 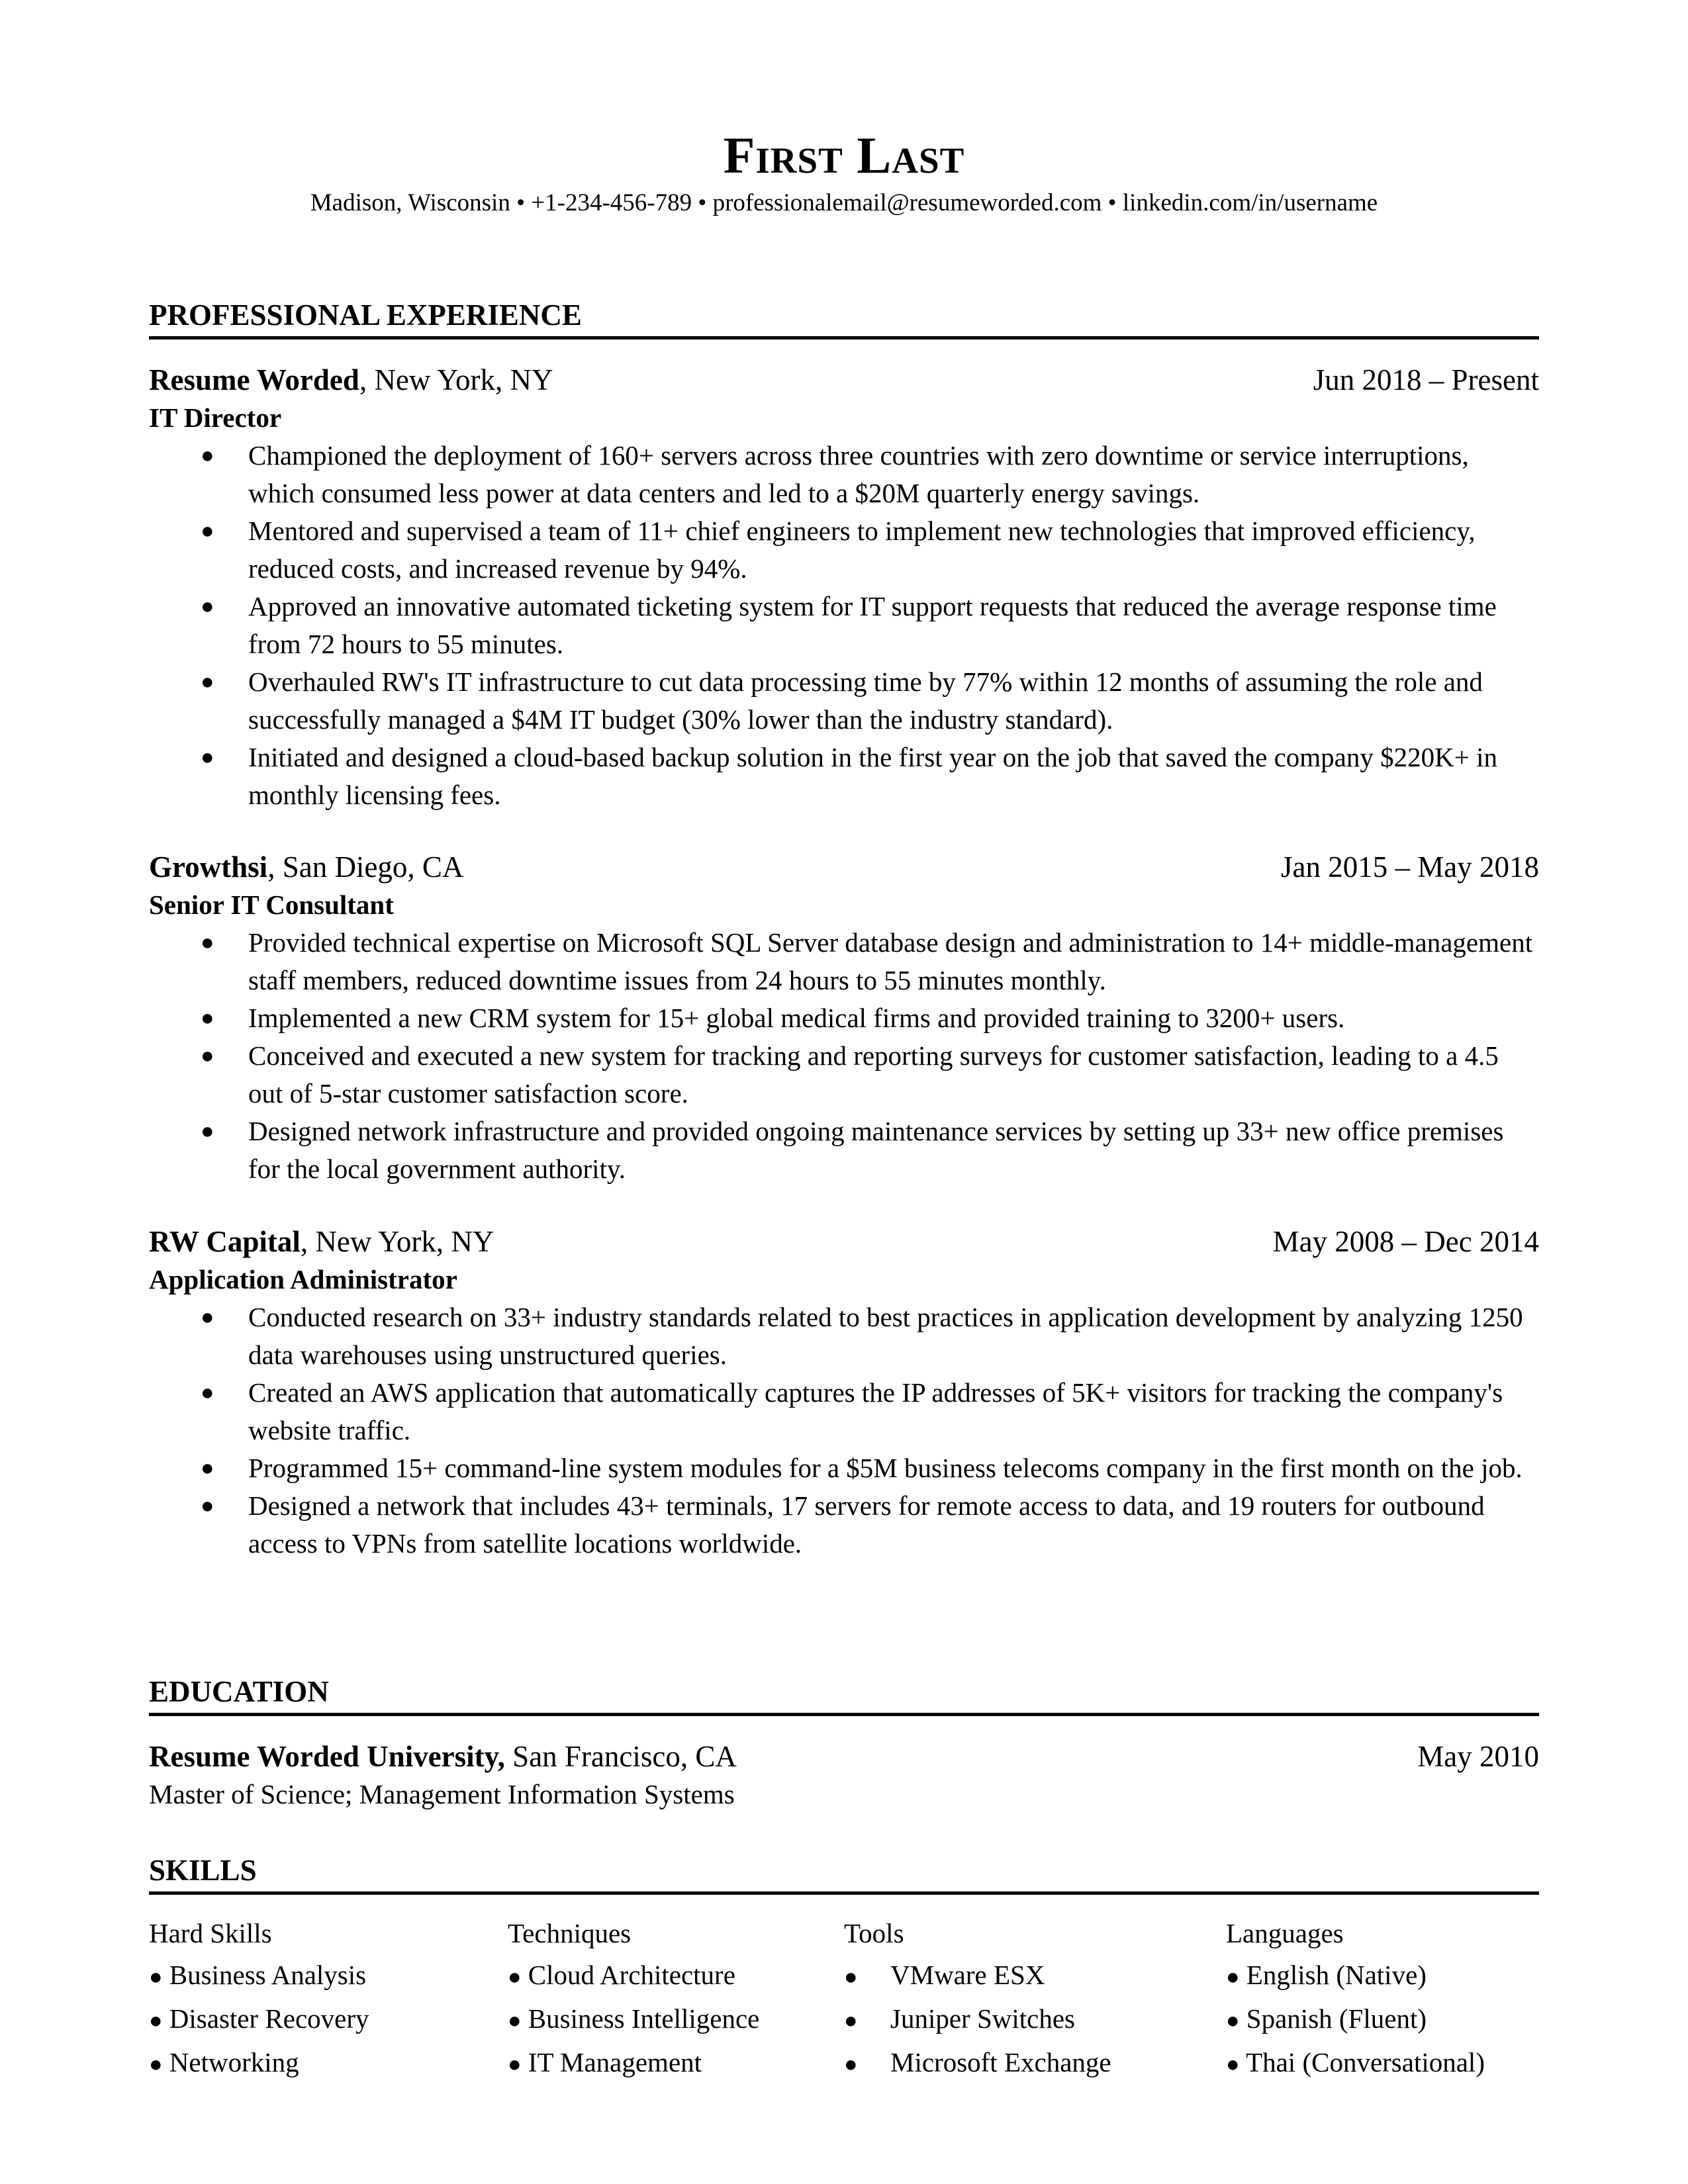 What do you see at coordinates (1285, 1933) in the screenshot?
I see `skill-heading: Languages` at bounding box center [1285, 1933].